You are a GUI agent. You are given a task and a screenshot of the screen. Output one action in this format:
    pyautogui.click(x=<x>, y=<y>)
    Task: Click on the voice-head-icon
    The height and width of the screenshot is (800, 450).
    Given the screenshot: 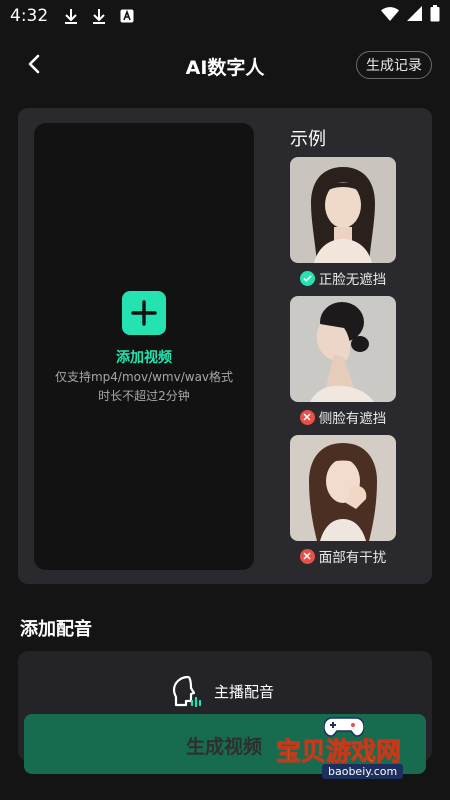 What is the action you would take?
    pyautogui.click(x=187, y=691)
    